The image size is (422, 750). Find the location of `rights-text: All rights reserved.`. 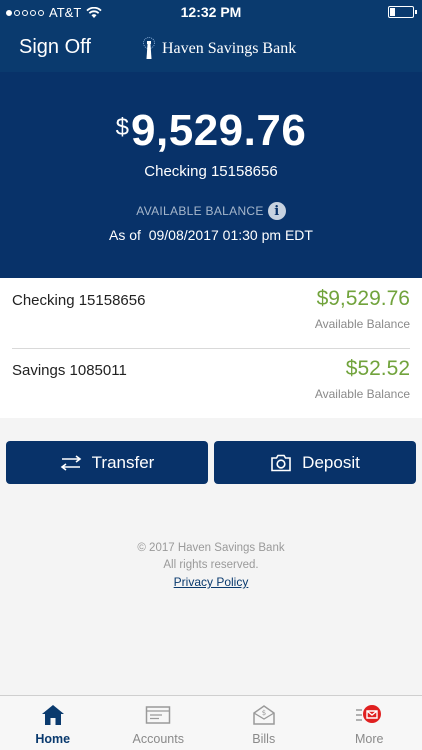

rights-text: All rights reserved. is located at coordinates (211, 565).